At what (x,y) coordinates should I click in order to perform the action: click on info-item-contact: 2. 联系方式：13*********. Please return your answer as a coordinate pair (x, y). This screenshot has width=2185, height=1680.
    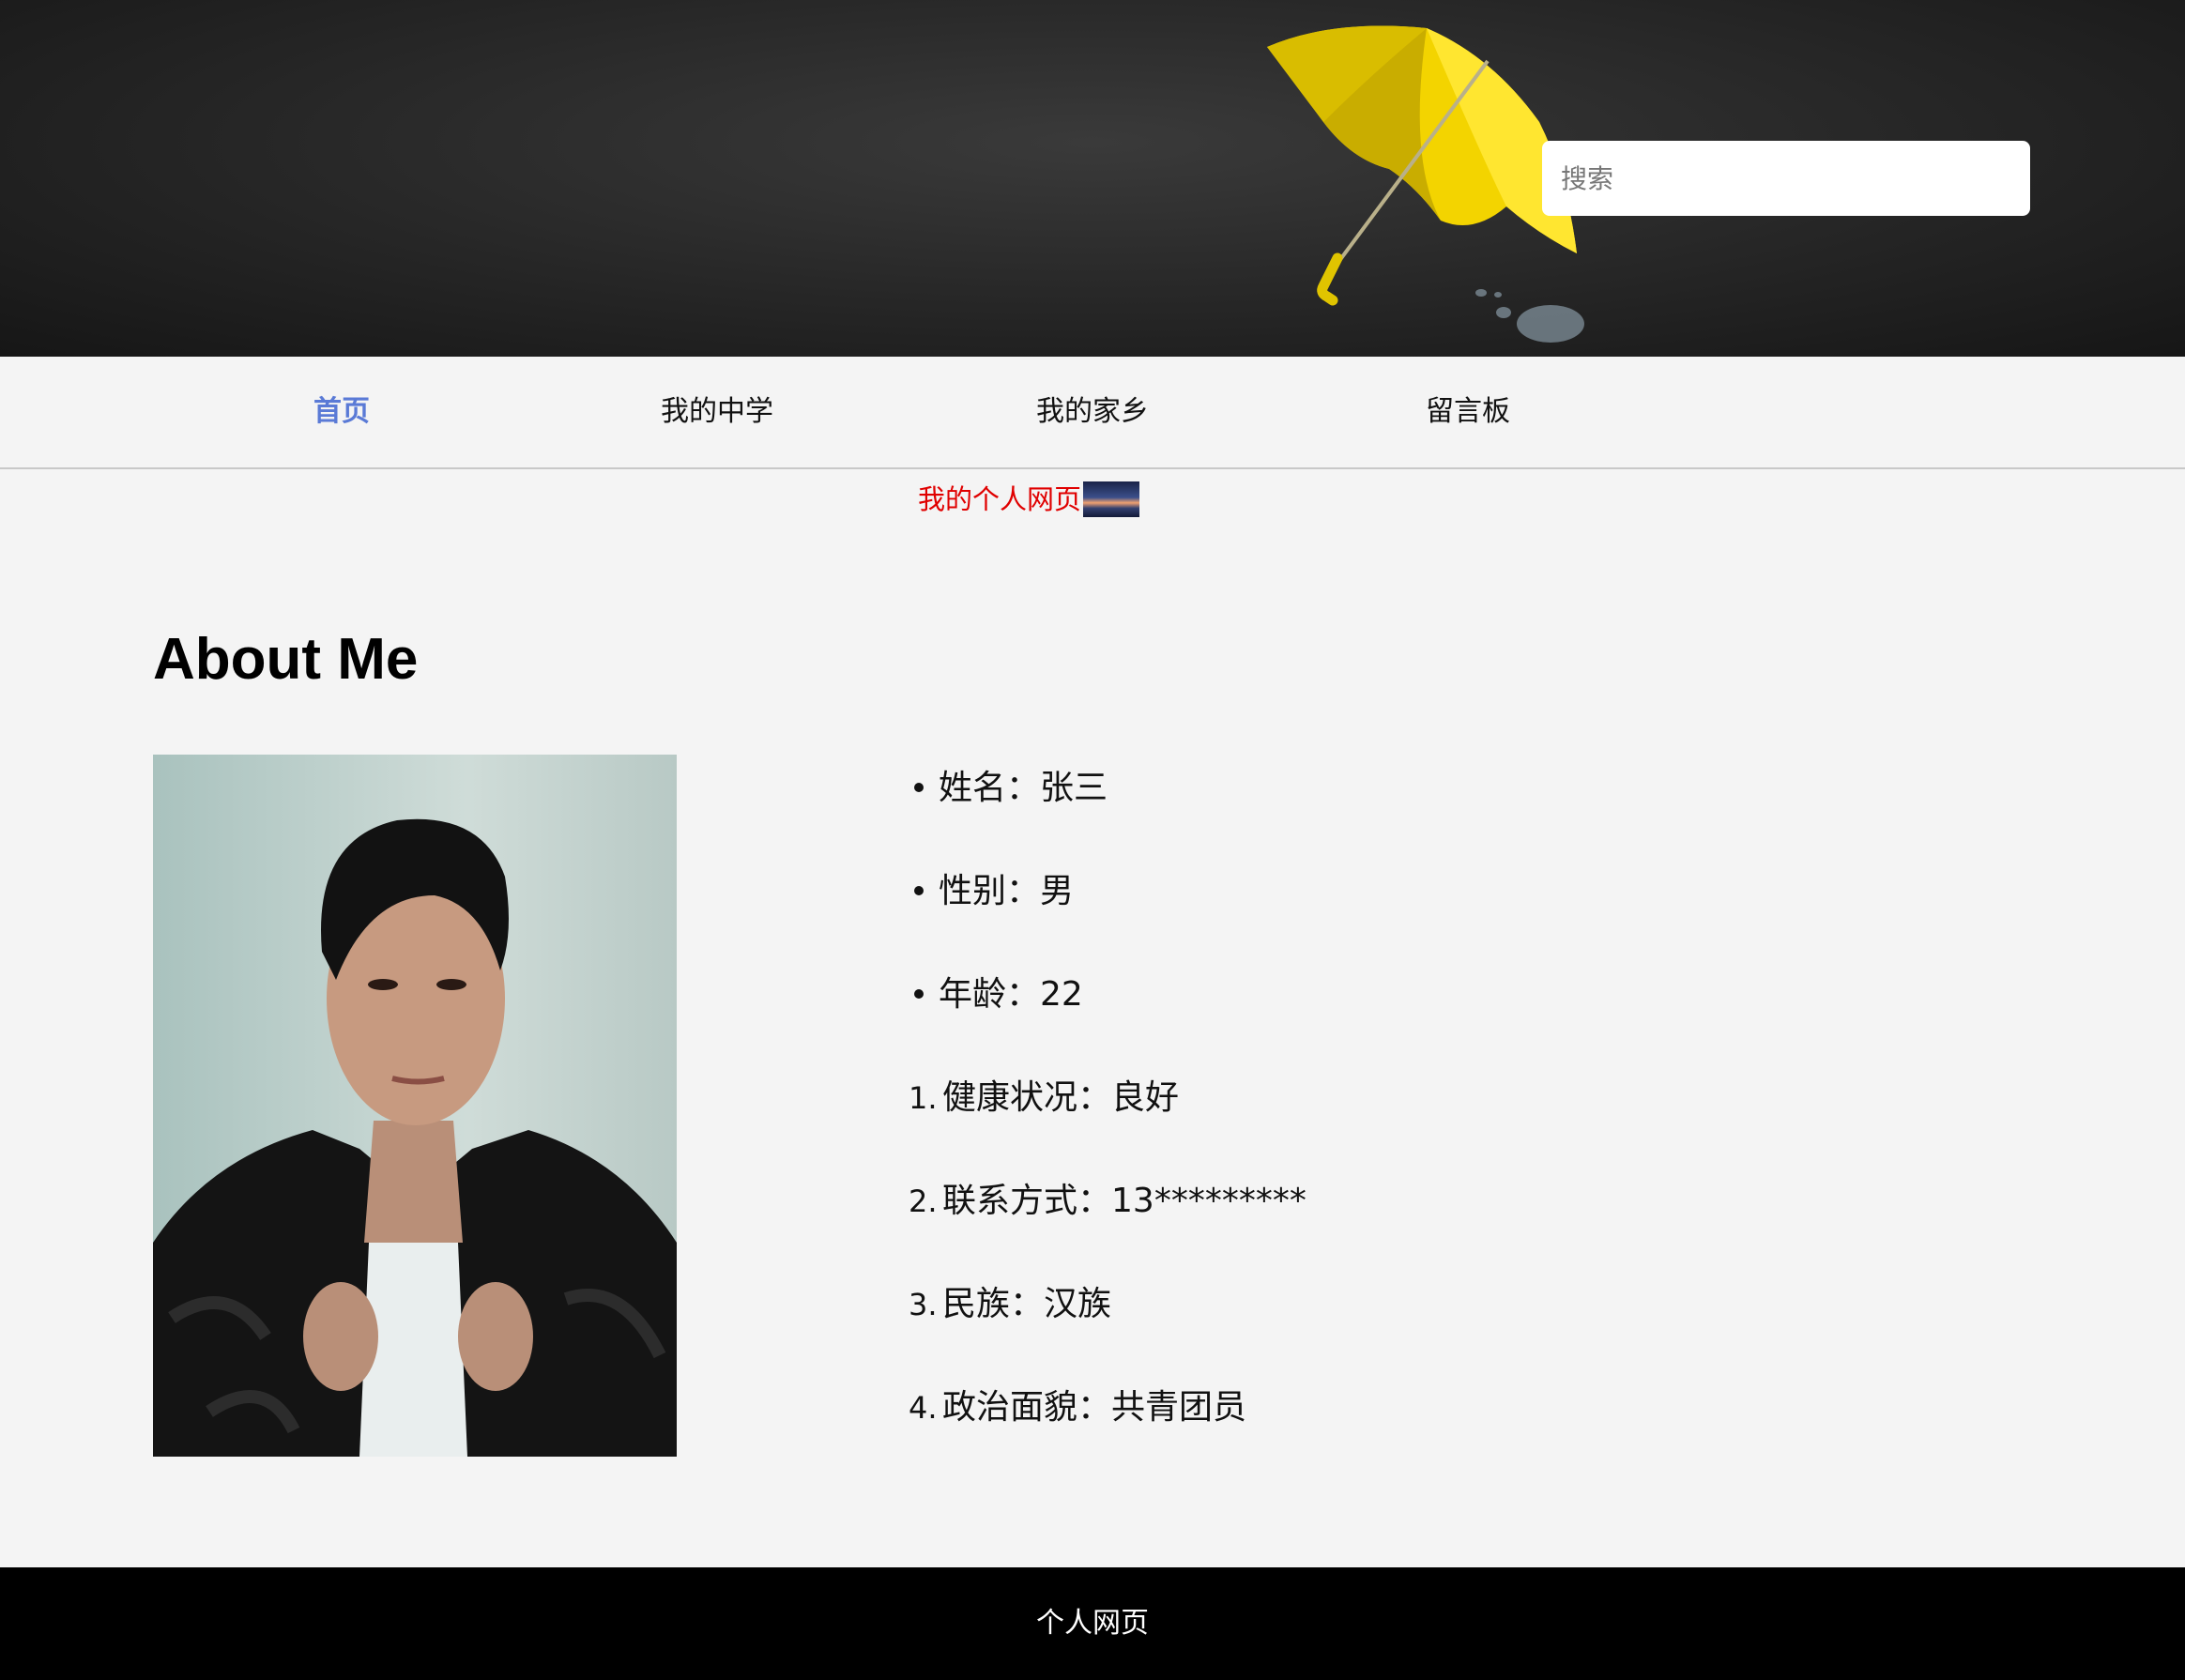
    Looking at the image, I should click on (1107, 1201).